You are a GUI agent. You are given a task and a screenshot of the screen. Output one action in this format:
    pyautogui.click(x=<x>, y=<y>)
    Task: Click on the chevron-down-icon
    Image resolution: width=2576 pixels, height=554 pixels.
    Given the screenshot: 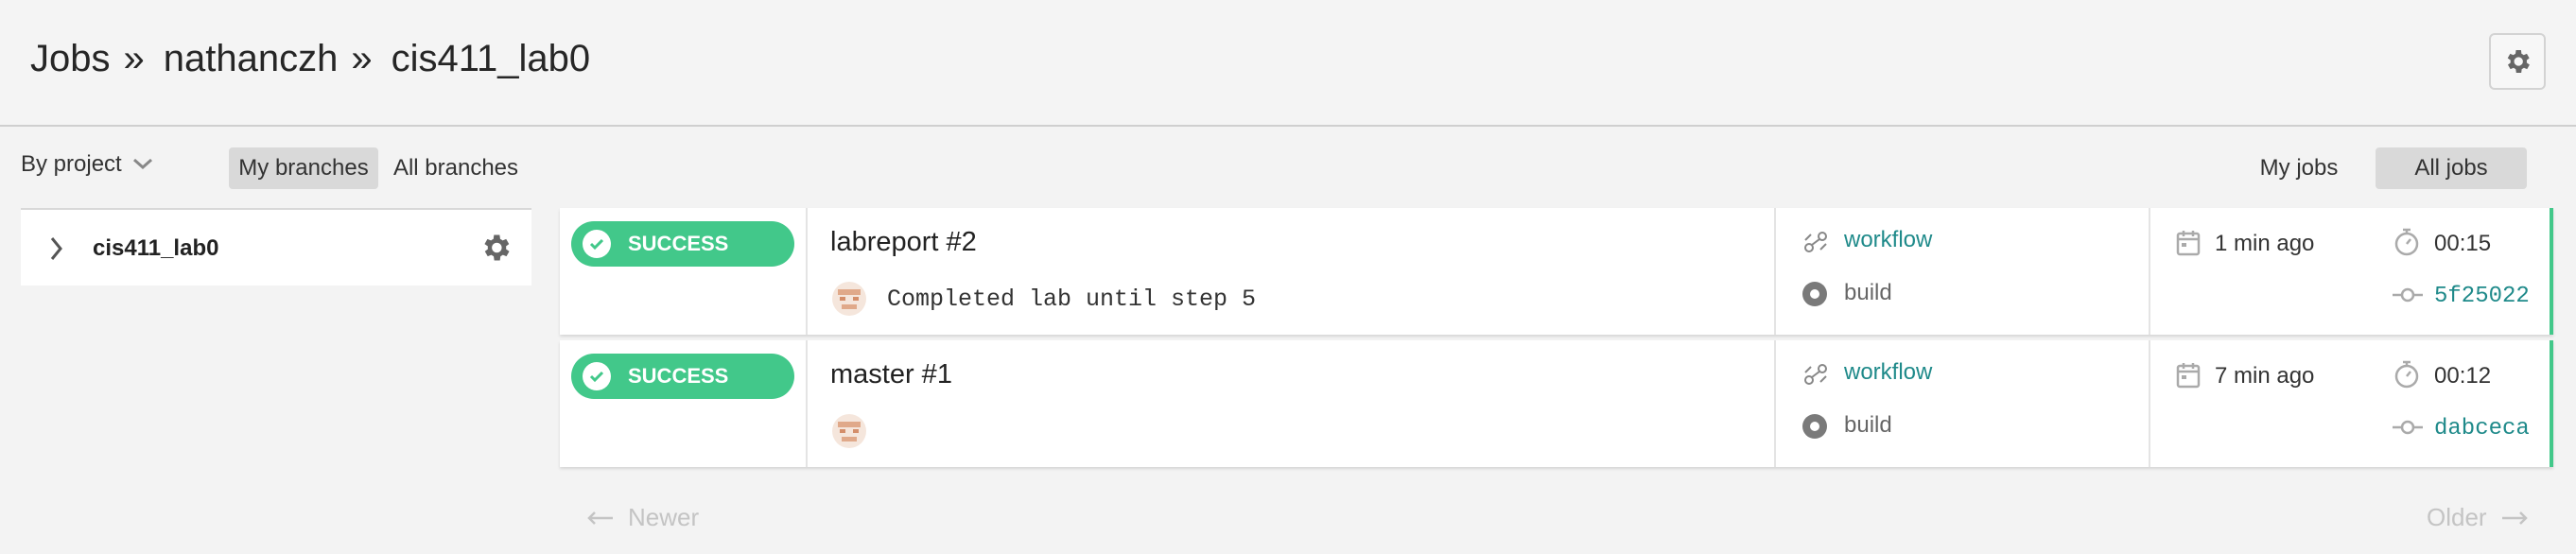 What is the action you would take?
    pyautogui.click(x=142, y=164)
    